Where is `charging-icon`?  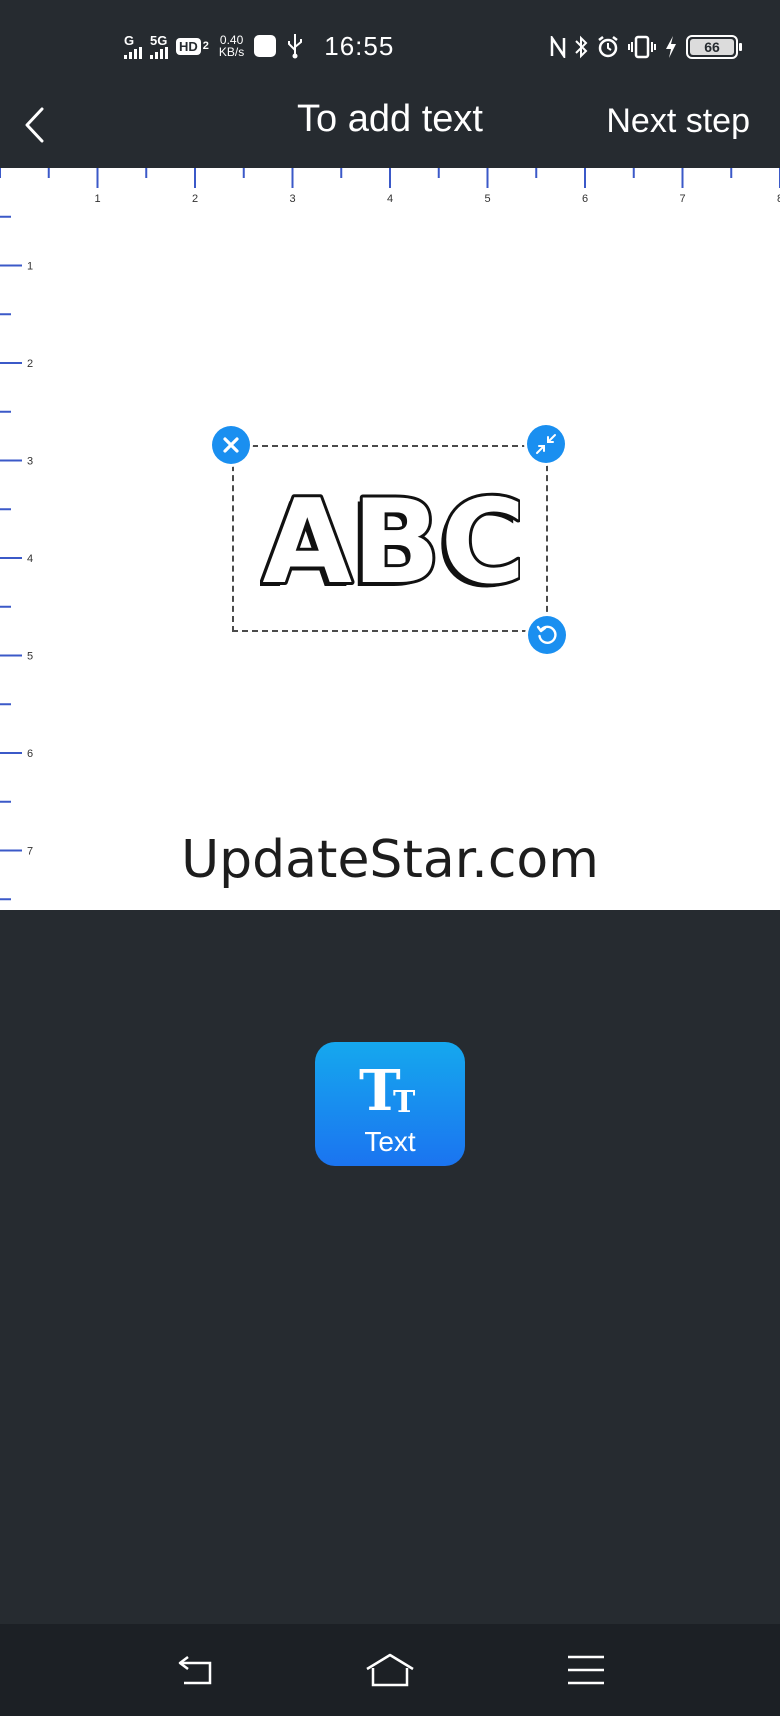
charging-icon is located at coordinates (671, 47).